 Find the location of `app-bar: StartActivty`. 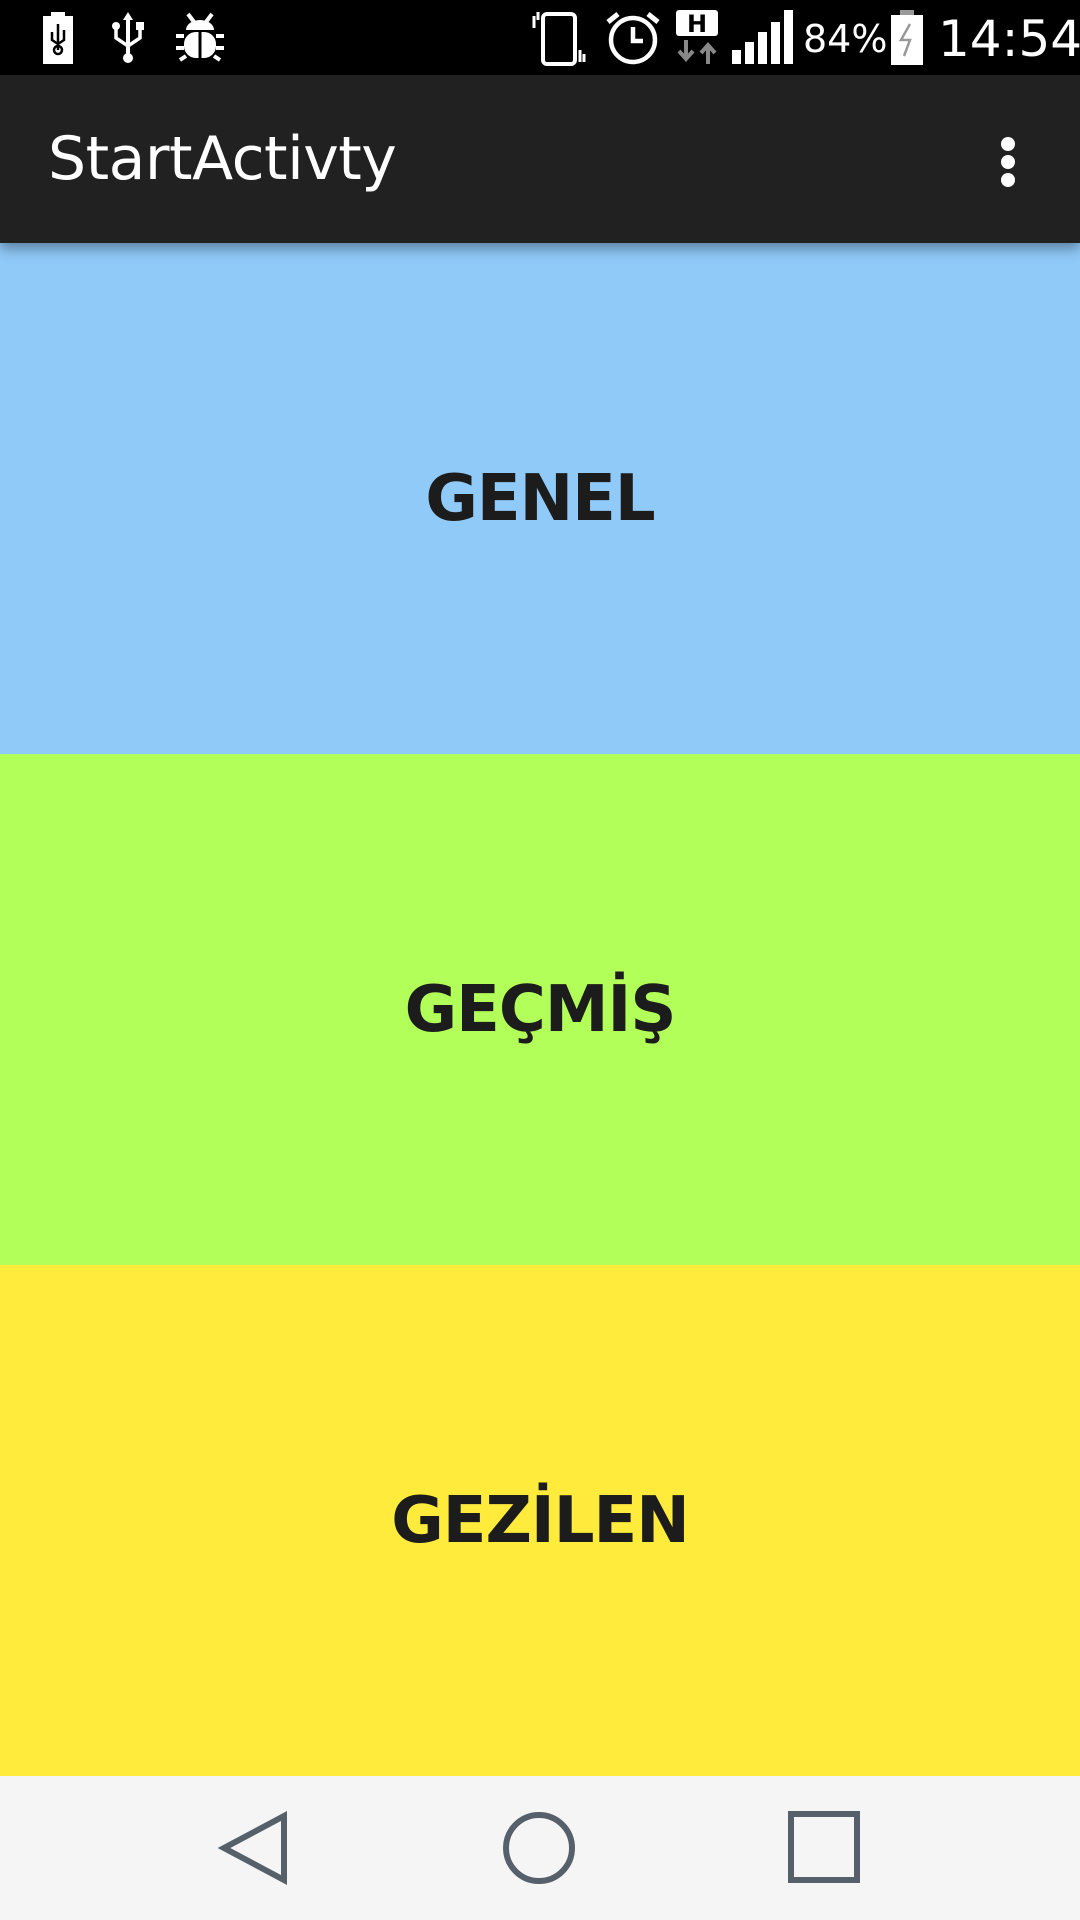

app-bar: StartActivty is located at coordinates (540, 159).